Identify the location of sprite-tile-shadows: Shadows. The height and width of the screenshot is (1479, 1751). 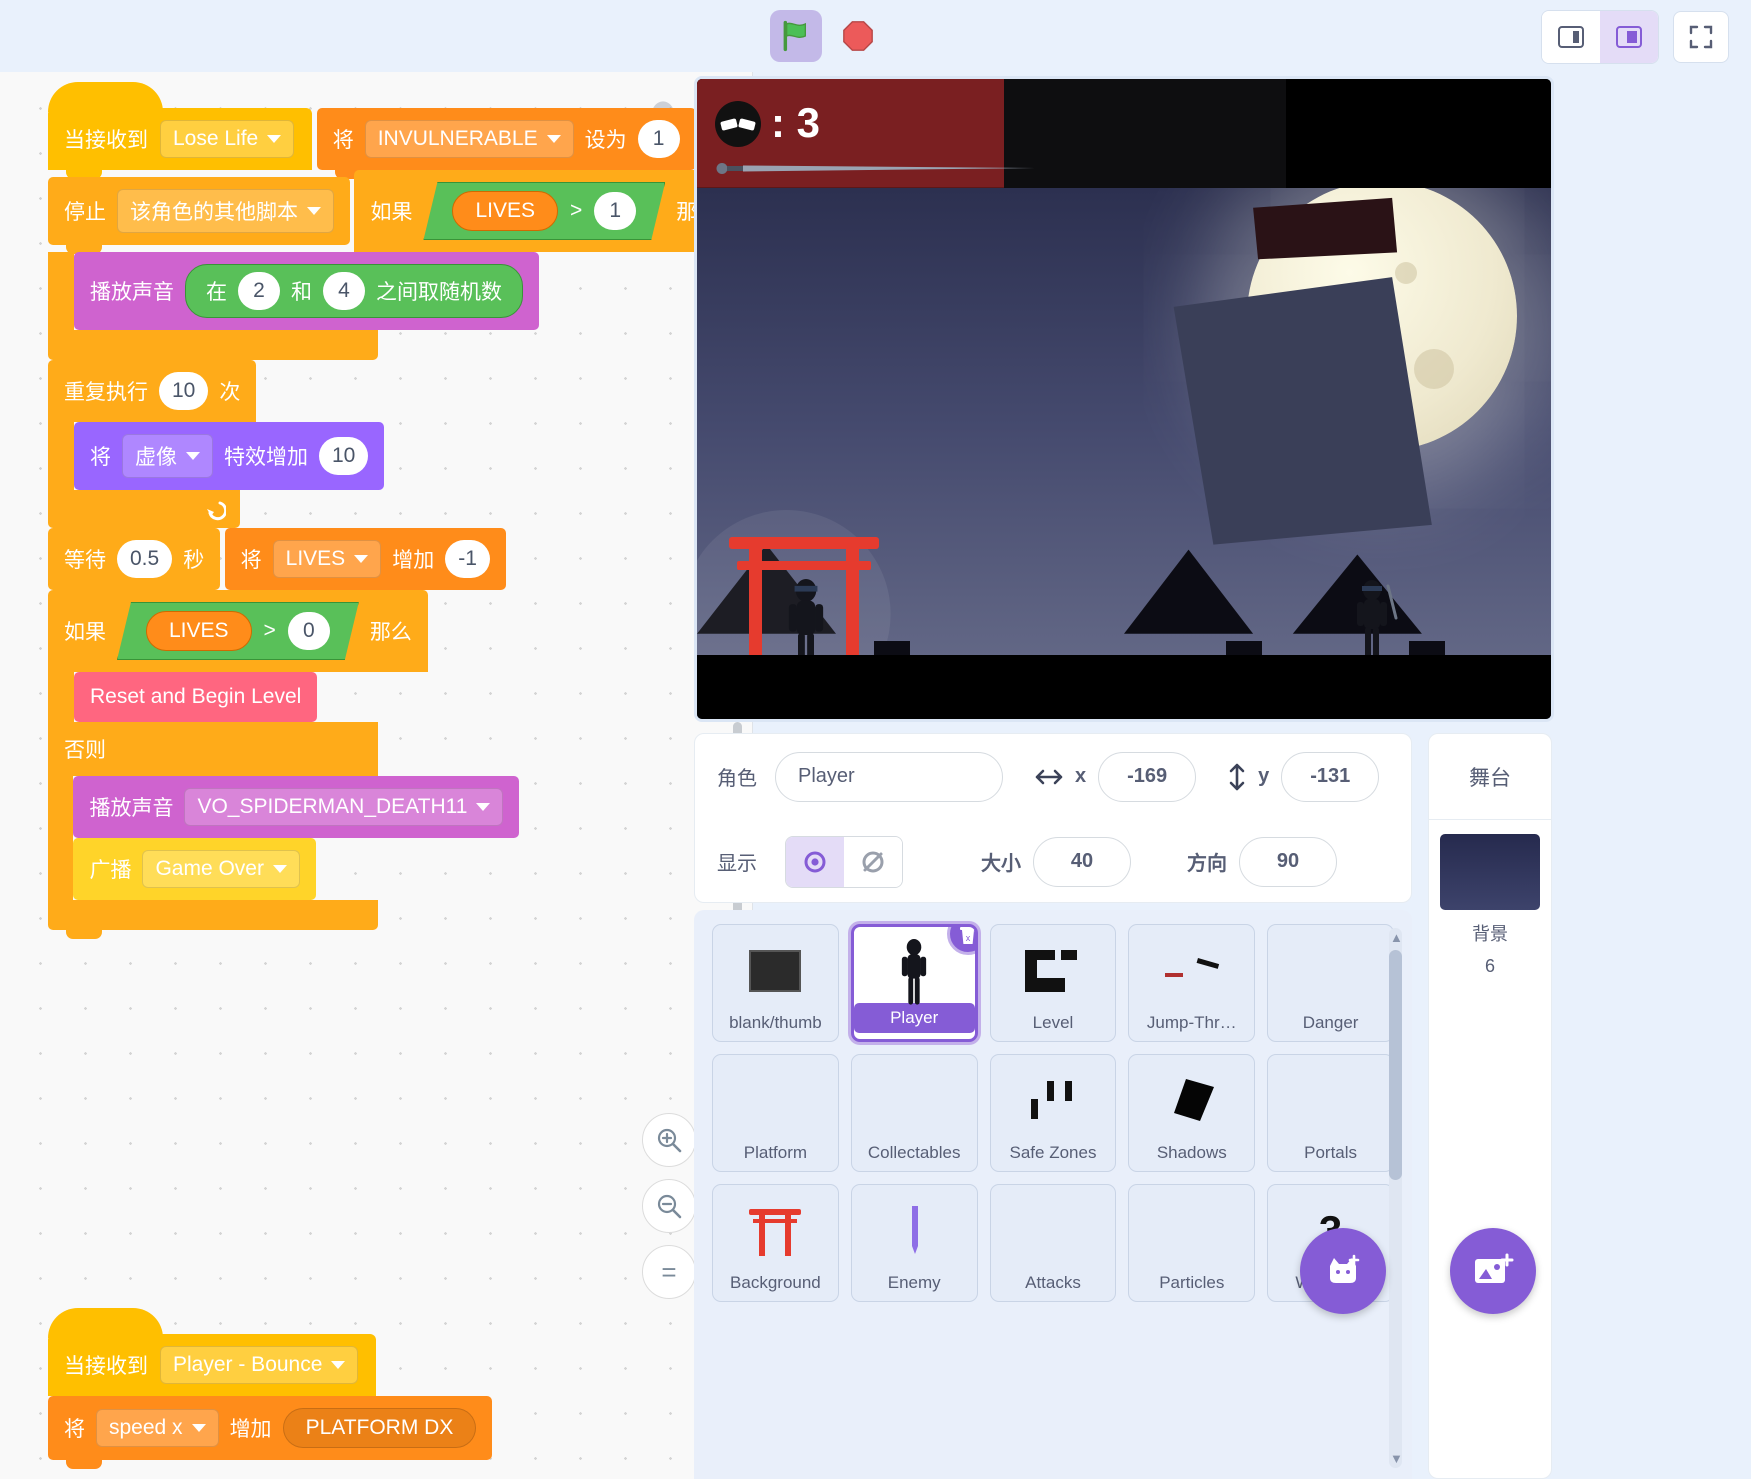
(1192, 1113).